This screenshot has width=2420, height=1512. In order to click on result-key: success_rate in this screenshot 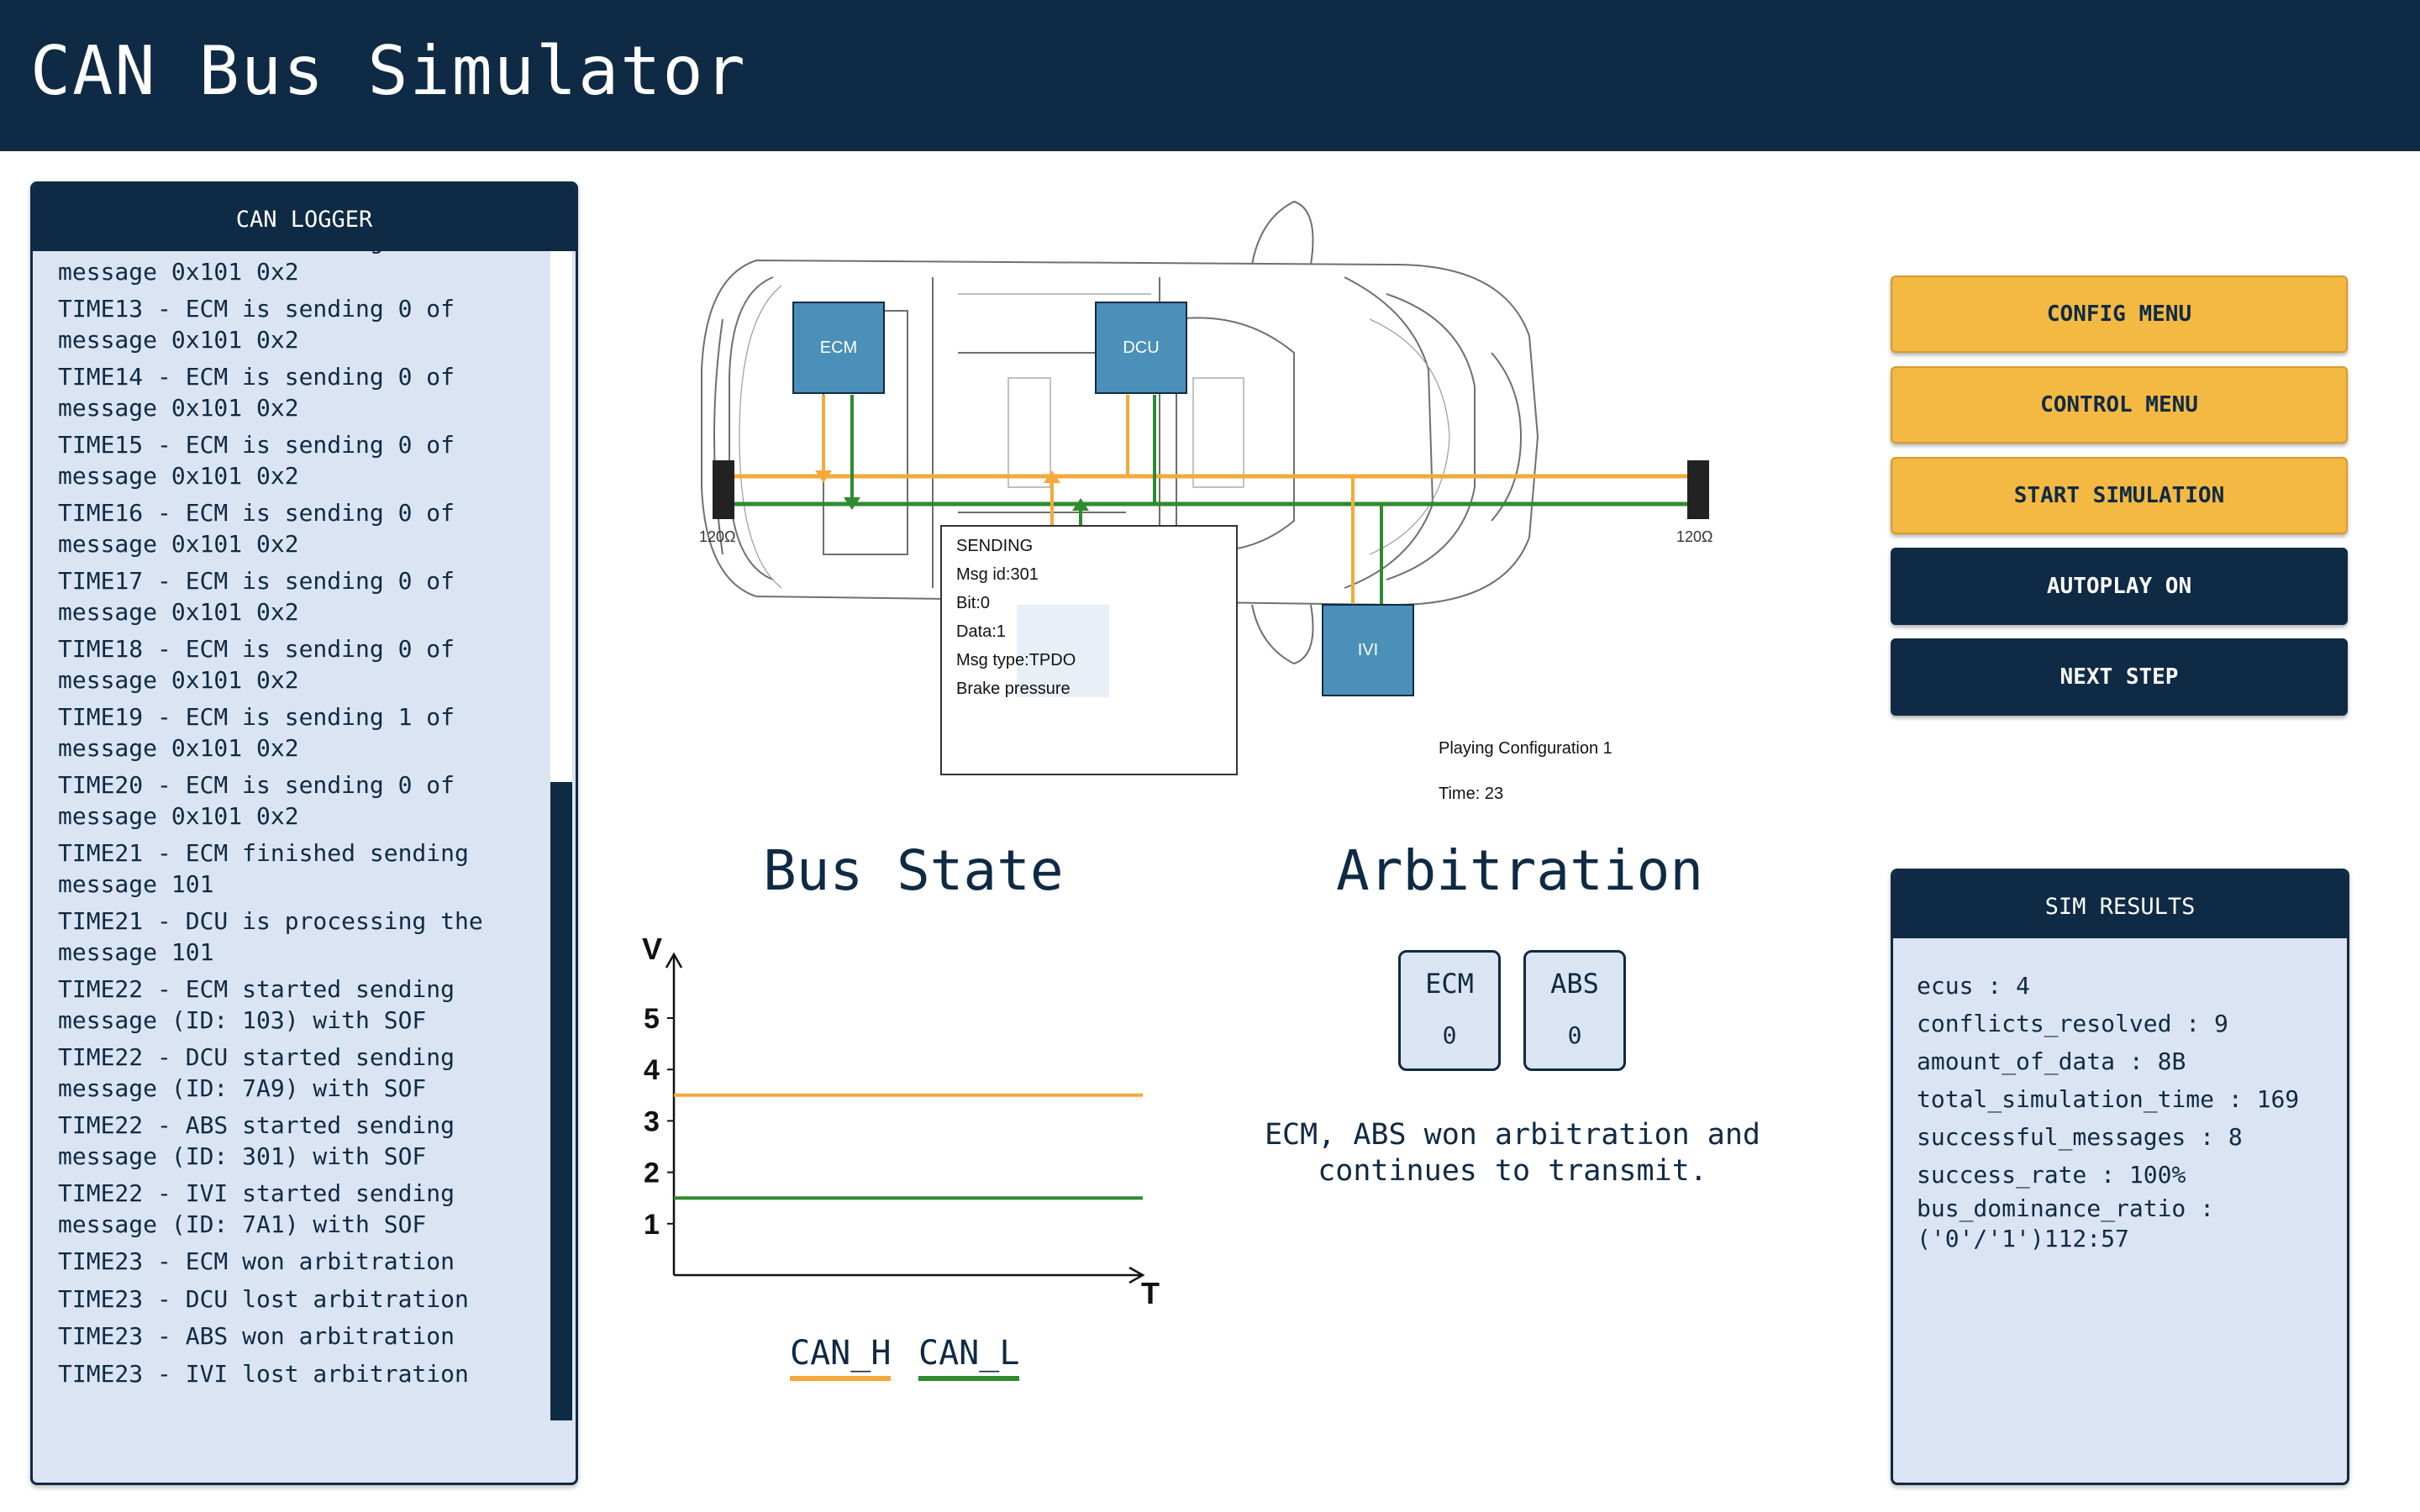, I will do `click(2002, 1175)`.